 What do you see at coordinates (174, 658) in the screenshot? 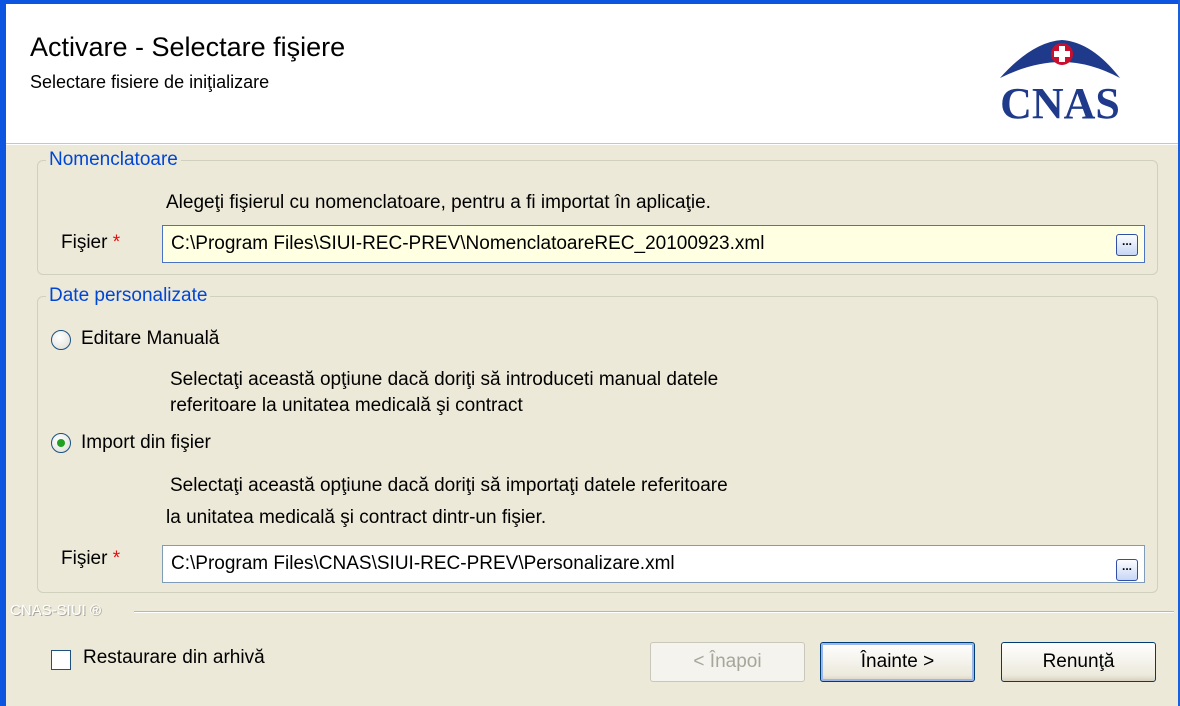
I see `restore-archive-label: Restaurare din arhivă` at bounding box center [174, 658].